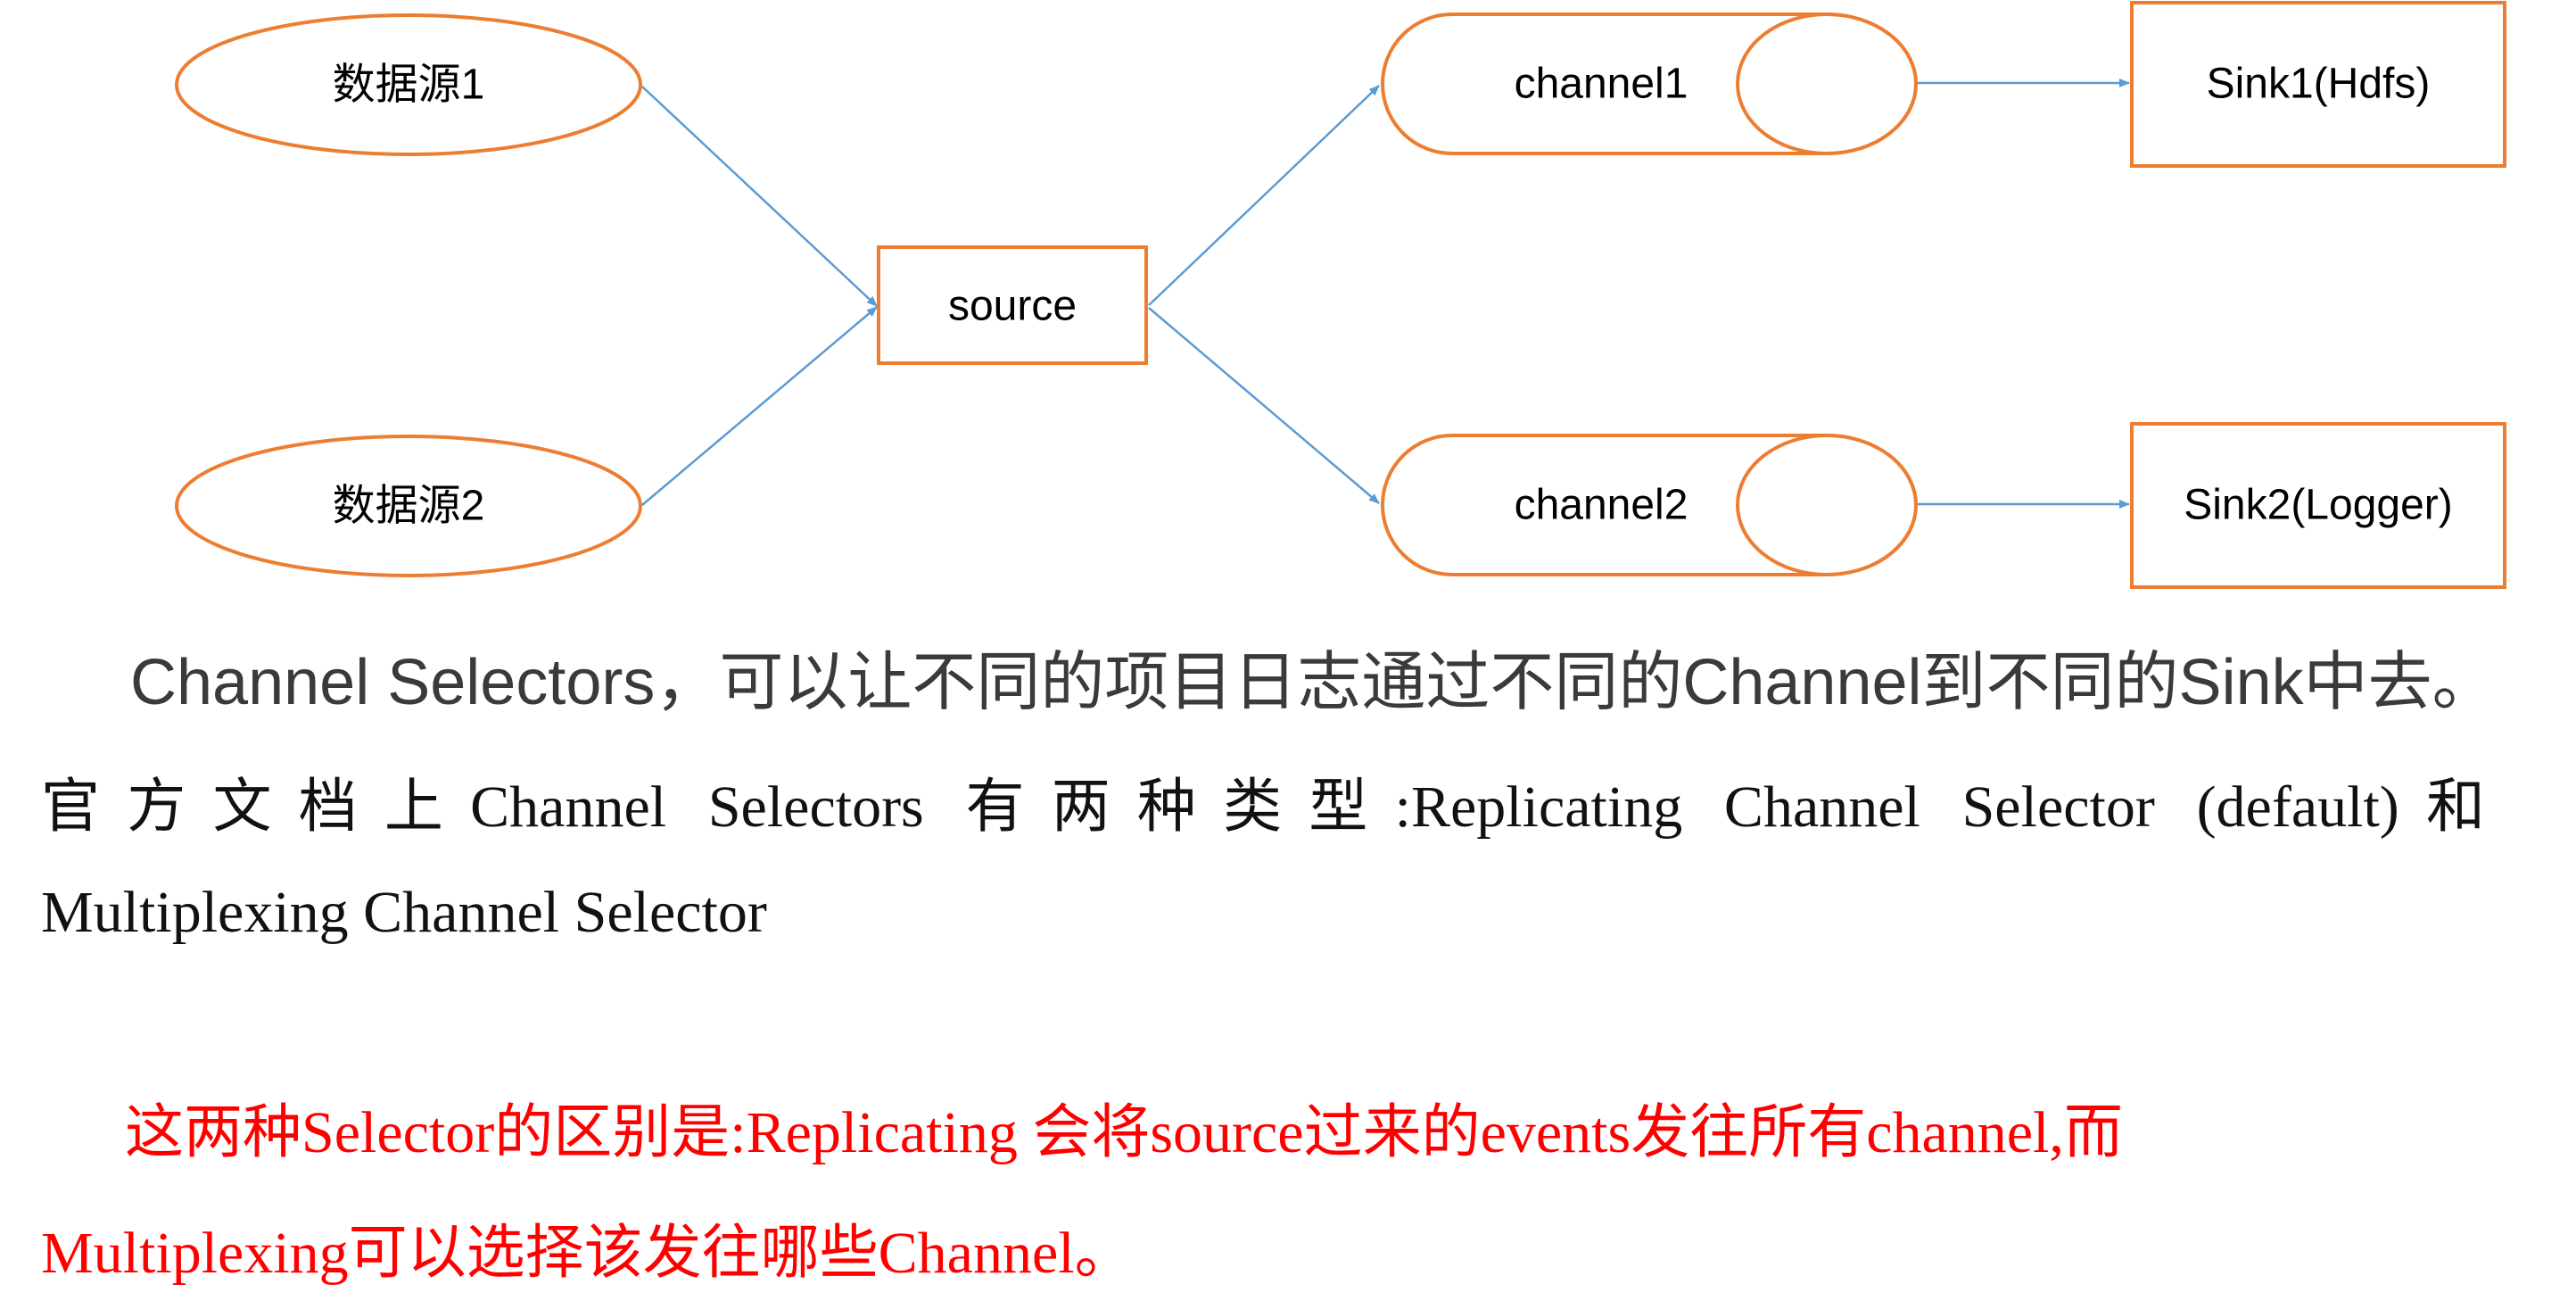 The height and width of the screenshot is (1309, 2576). I want to click on difference-paragraph-line2: Multiplexing可以选择该发往哪些Channel。, so click(588, 1253).